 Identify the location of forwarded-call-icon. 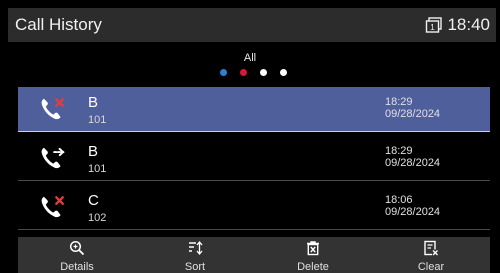
(52, 158).